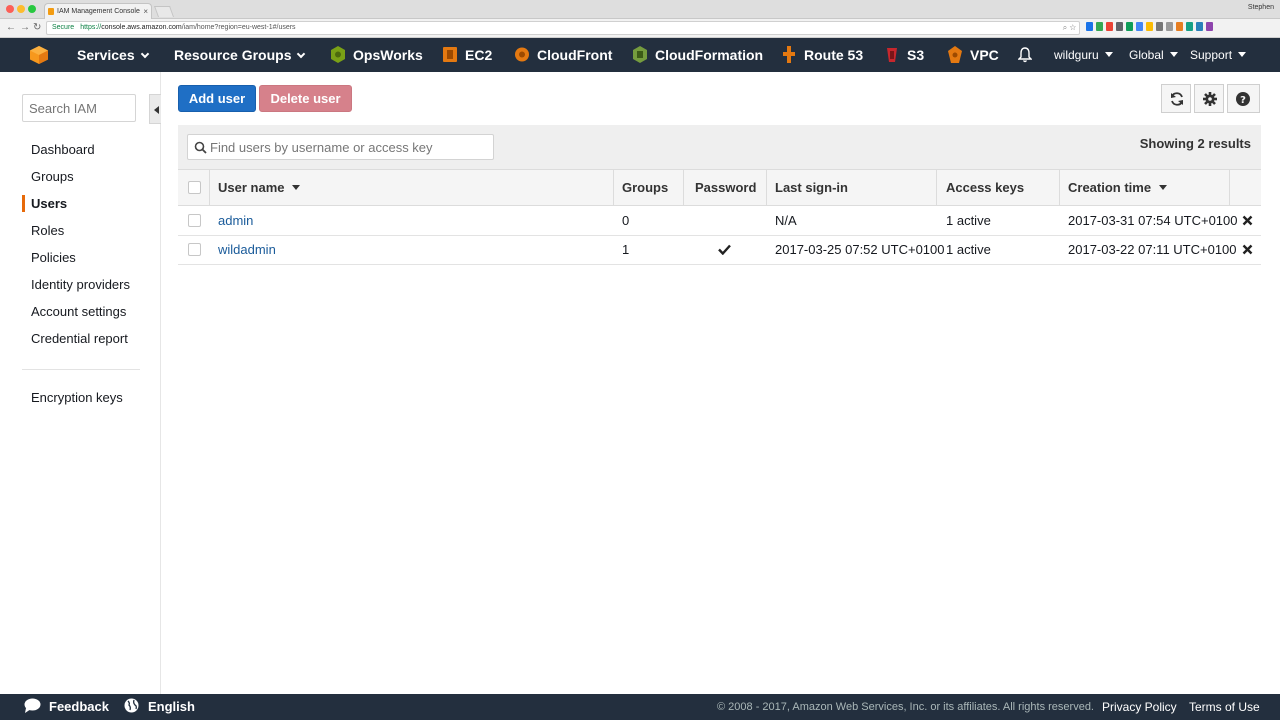 This screenshot has height=720, width=1280. What do you see at coordinates (77, 397) in the screenshot?
I see `sidebar-item-encryption-keys: Encryption keys` at bounding box center [77, 397].